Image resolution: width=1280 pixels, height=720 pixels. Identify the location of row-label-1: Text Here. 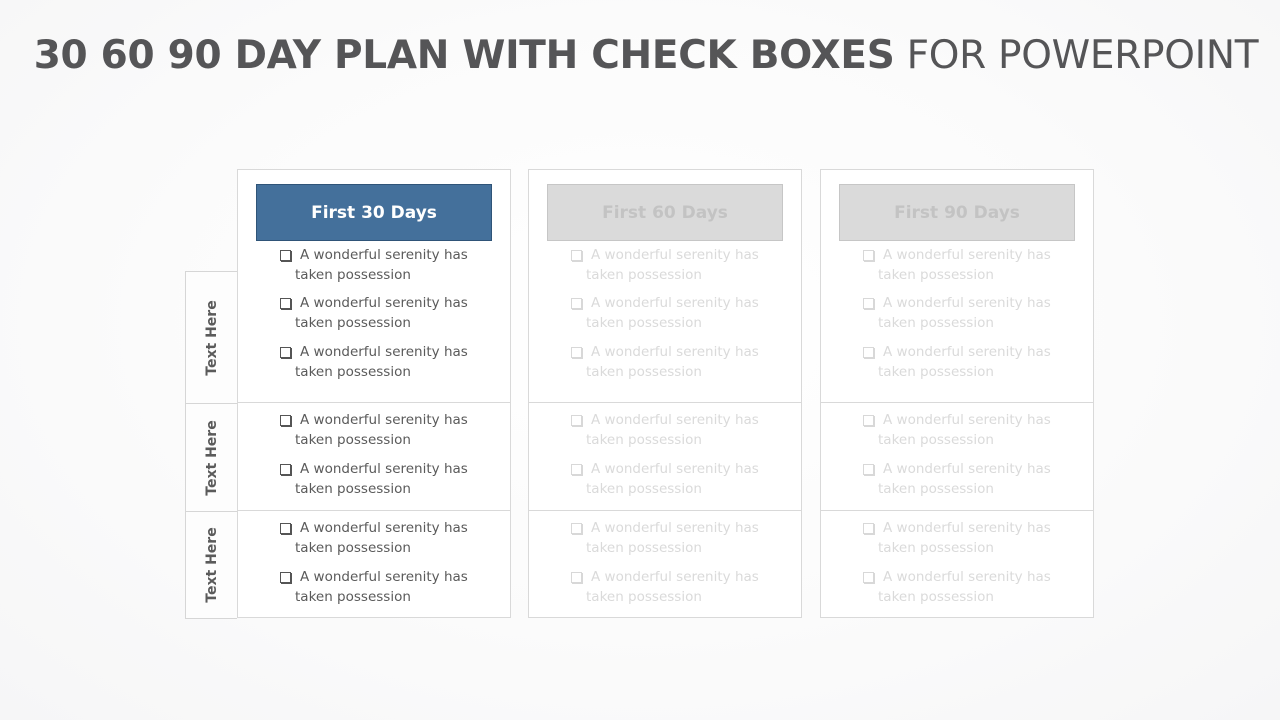
(211, 337).